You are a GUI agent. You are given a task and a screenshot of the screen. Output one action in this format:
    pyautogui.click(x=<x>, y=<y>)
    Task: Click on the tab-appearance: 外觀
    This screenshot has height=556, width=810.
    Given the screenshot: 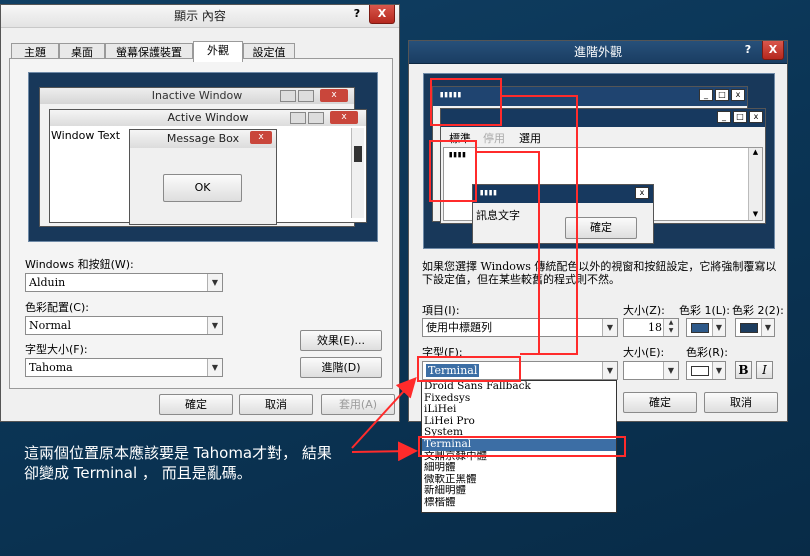 What is the action you would take?
    pyautogui.click(x=218, y=51)
    